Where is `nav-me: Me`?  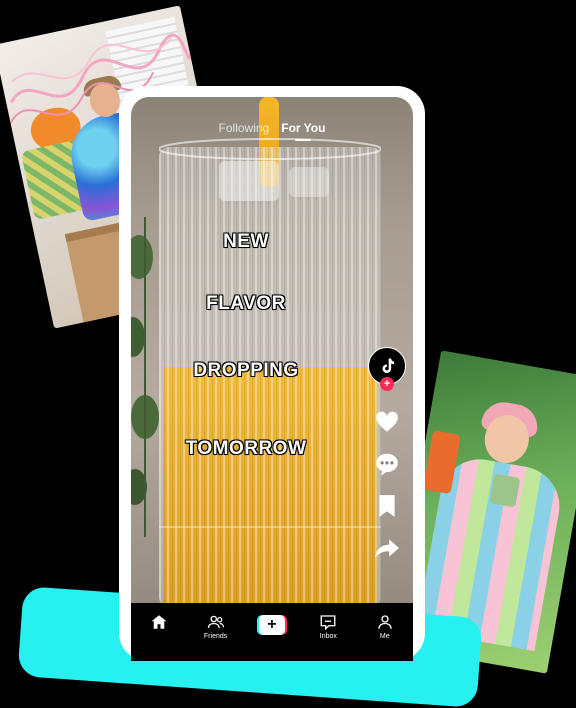 nav-me: Me is located at coordinates (385, 626).